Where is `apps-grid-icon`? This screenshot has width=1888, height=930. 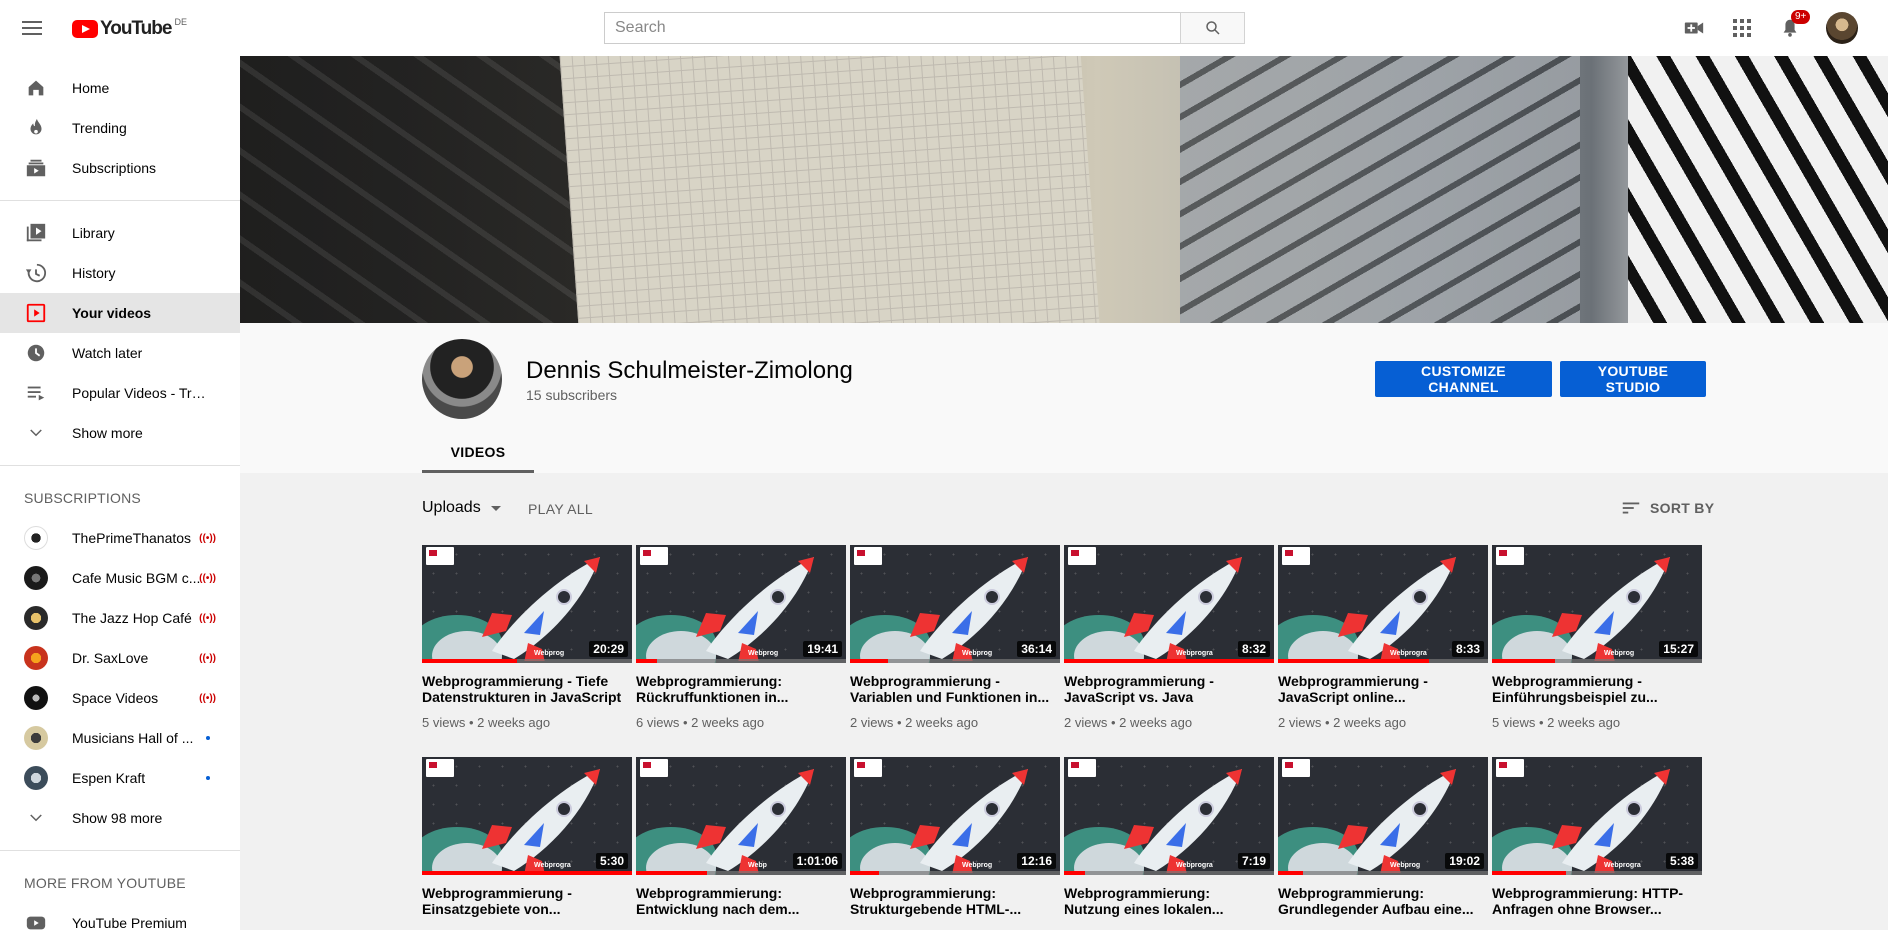 apps-grid-icon is located at coordinates (1742, 28).